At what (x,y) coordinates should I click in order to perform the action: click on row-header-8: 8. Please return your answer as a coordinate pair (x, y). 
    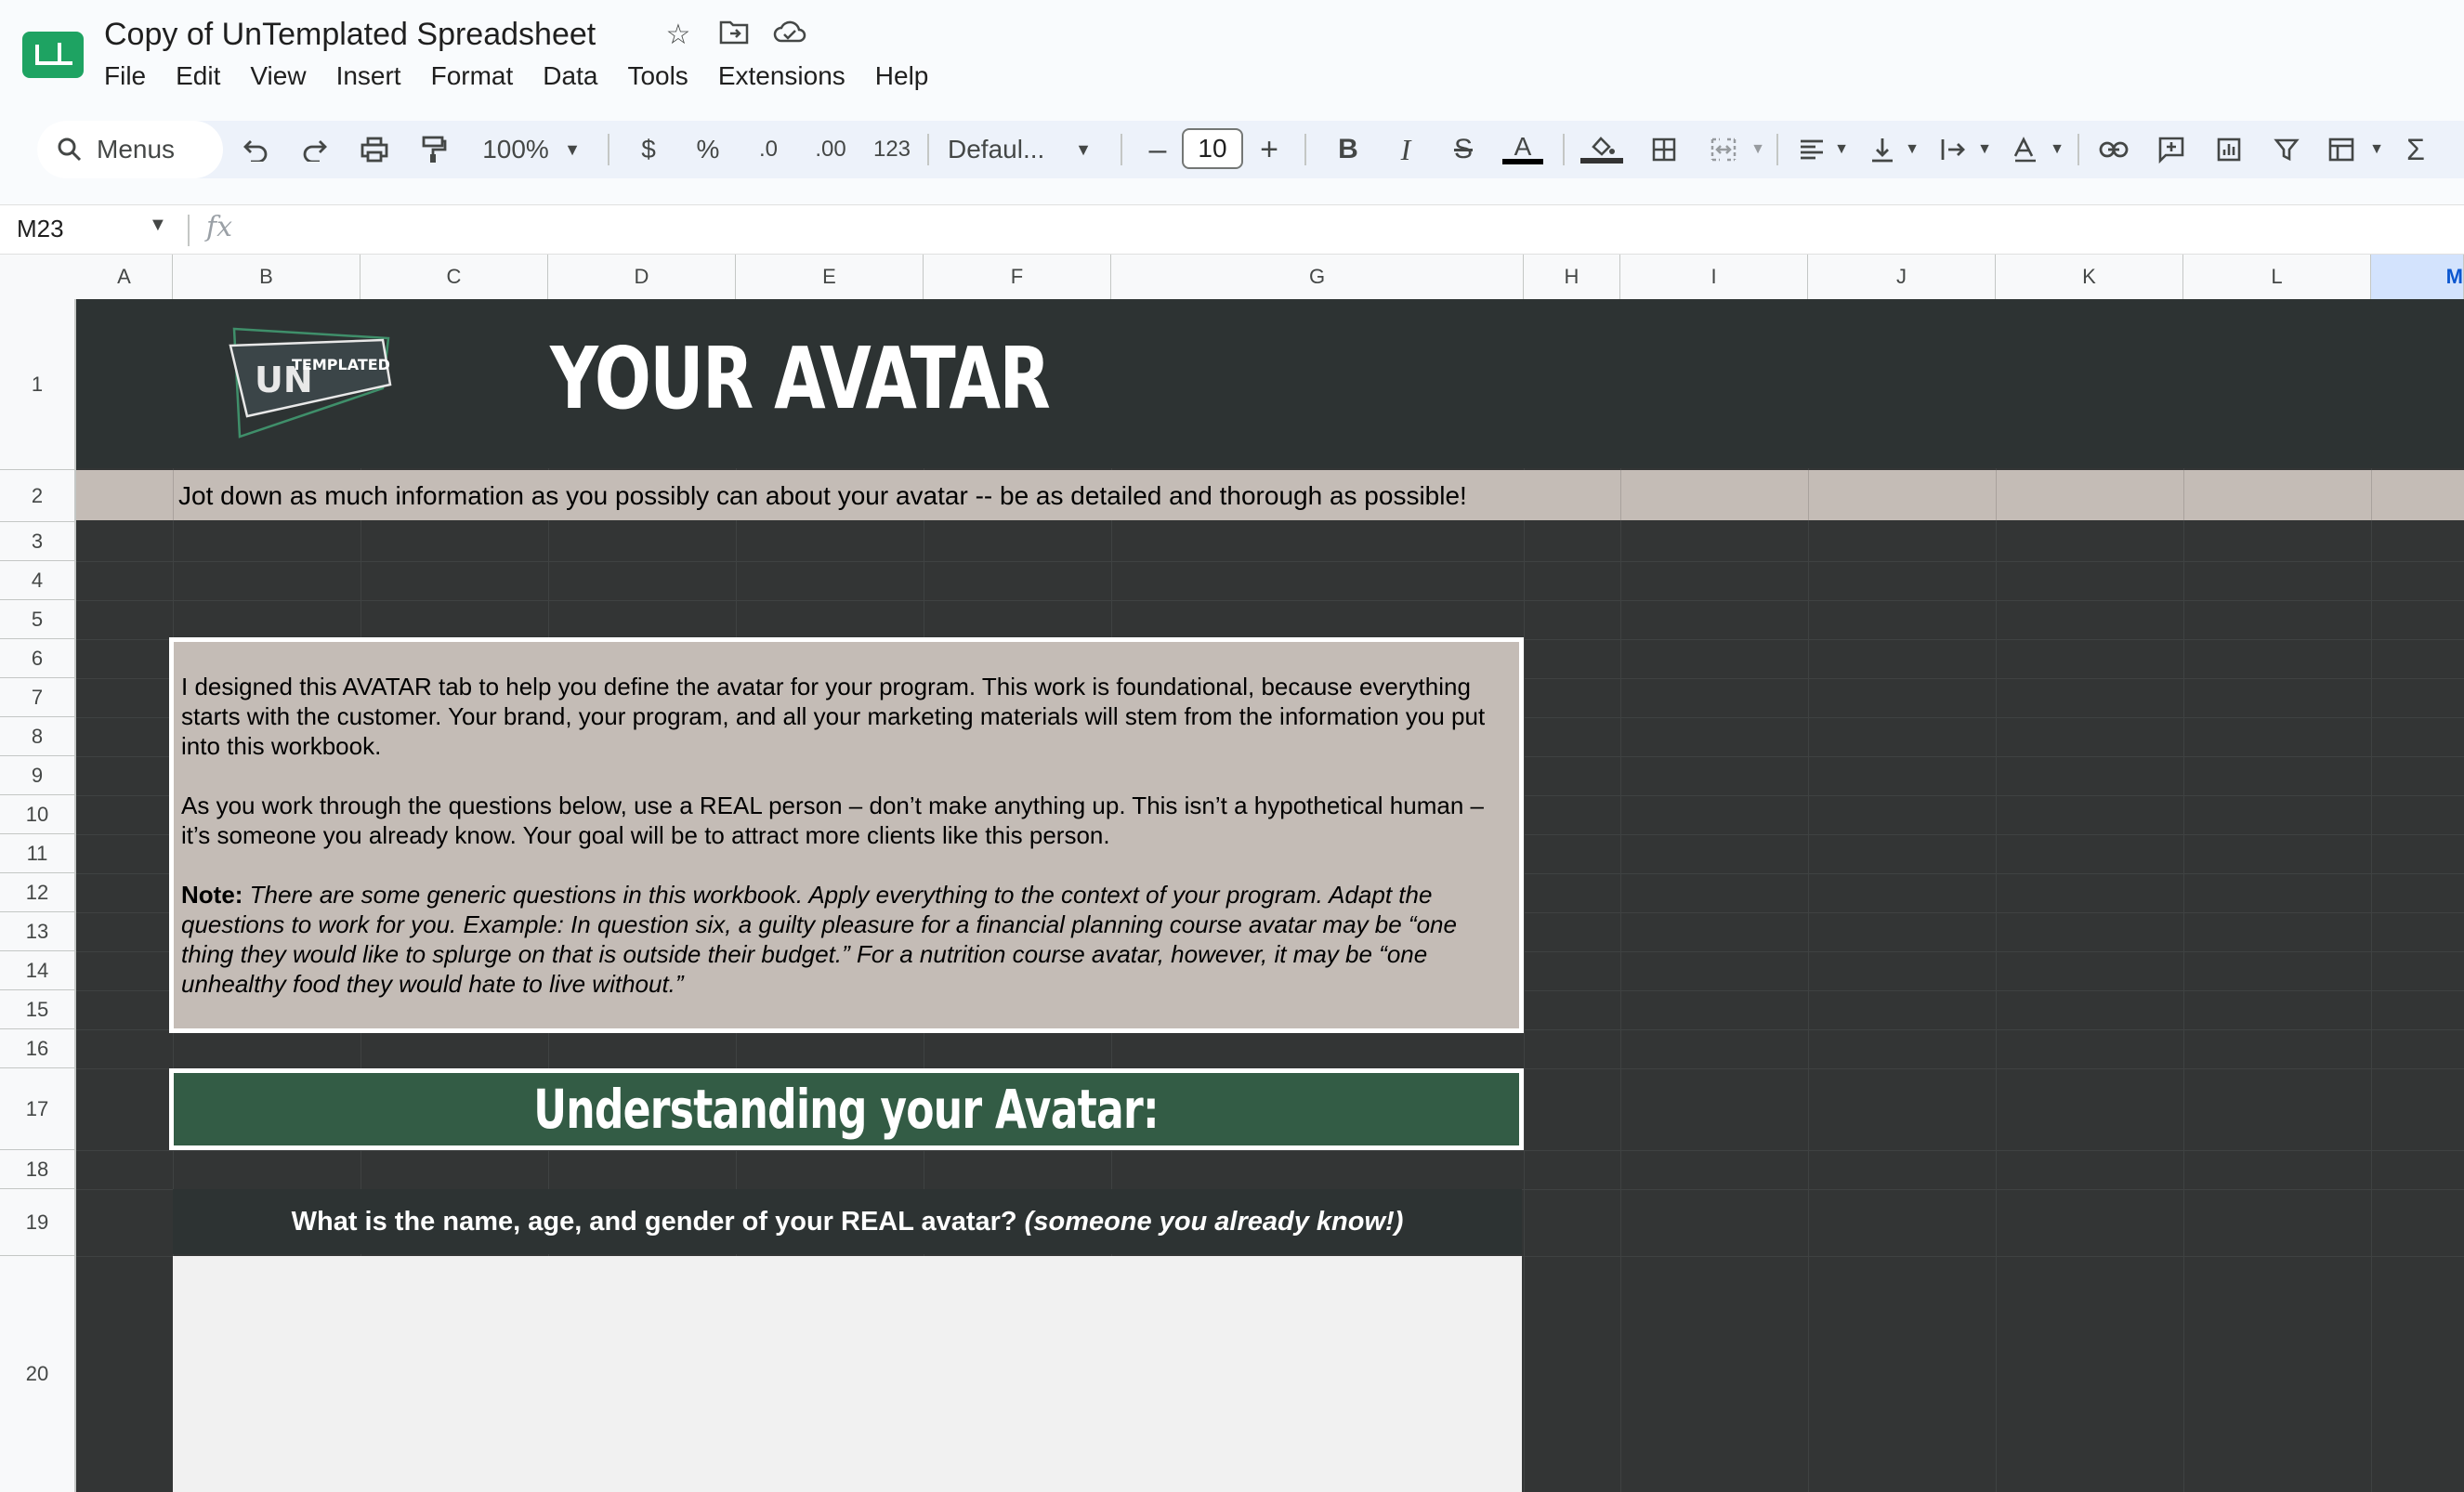
    Looking at the image, I should click on (37, 736).